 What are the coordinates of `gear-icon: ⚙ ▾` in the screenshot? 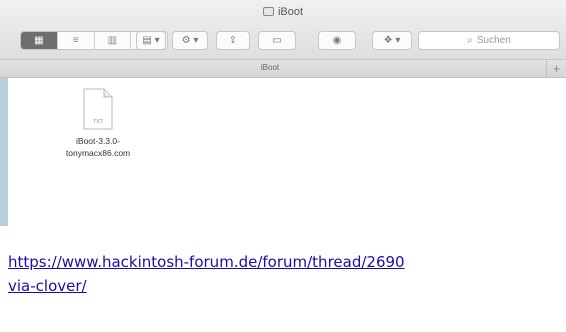 It's located at (190, 40).